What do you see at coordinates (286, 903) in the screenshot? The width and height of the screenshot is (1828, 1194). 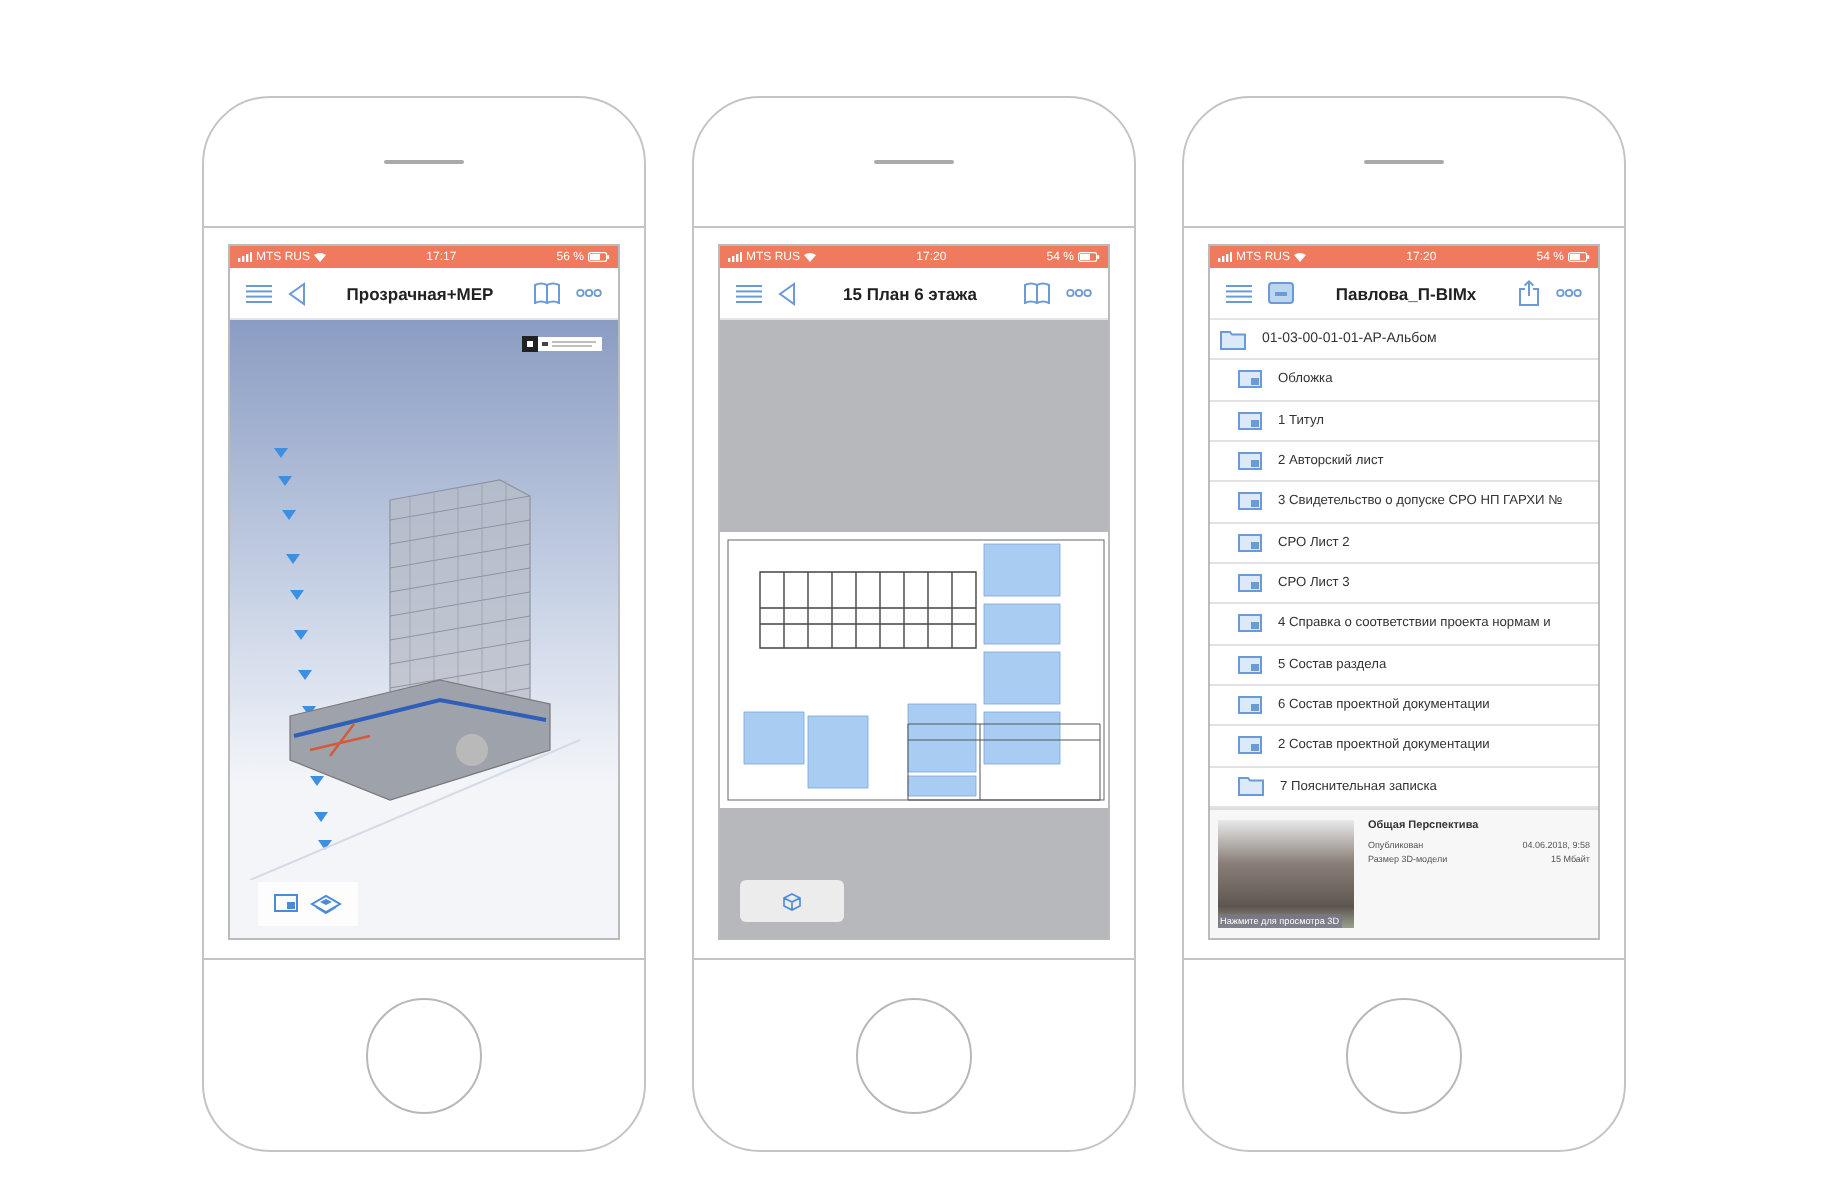 I see `view-icon` at bounding box center [286, 903].